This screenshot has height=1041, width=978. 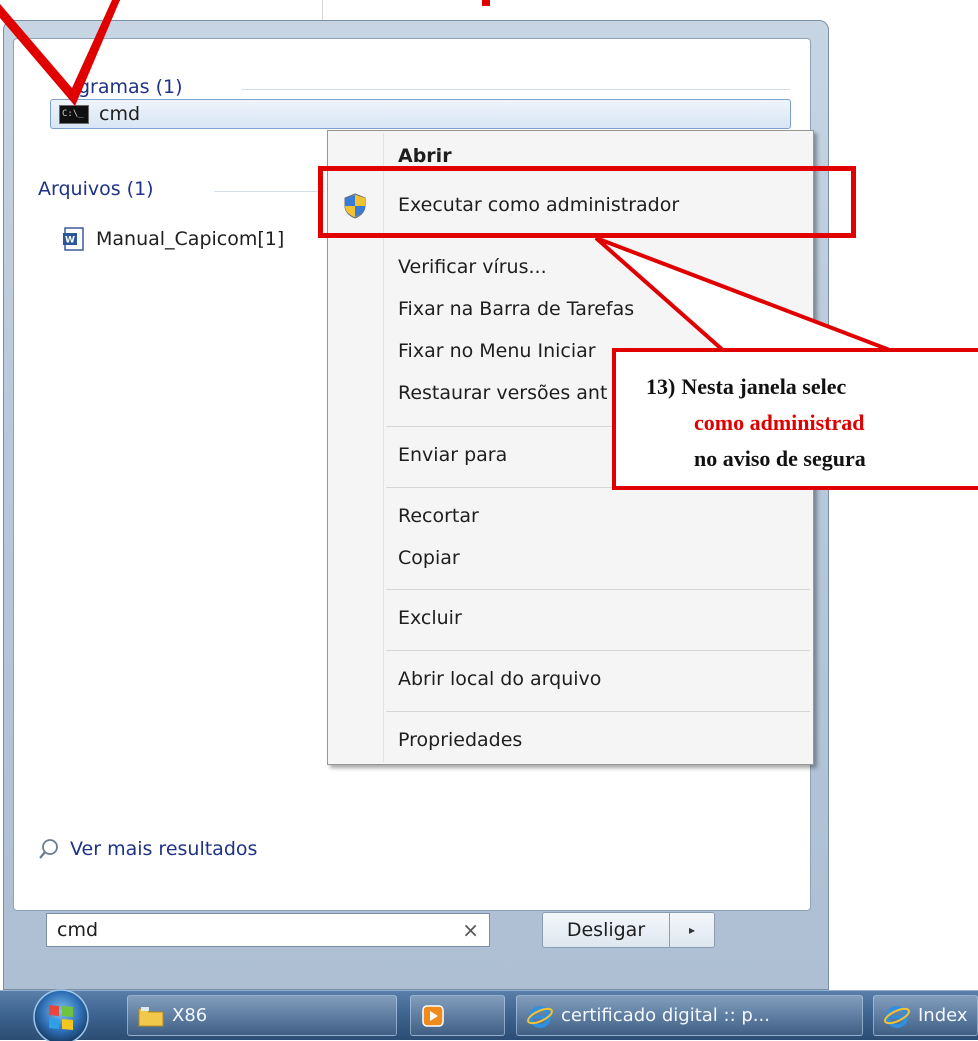 What do you see at coordinates (780, 458) in the screenshot?
I see `callout-line-3: no aviso de segura` at bounding box center [780, 458].